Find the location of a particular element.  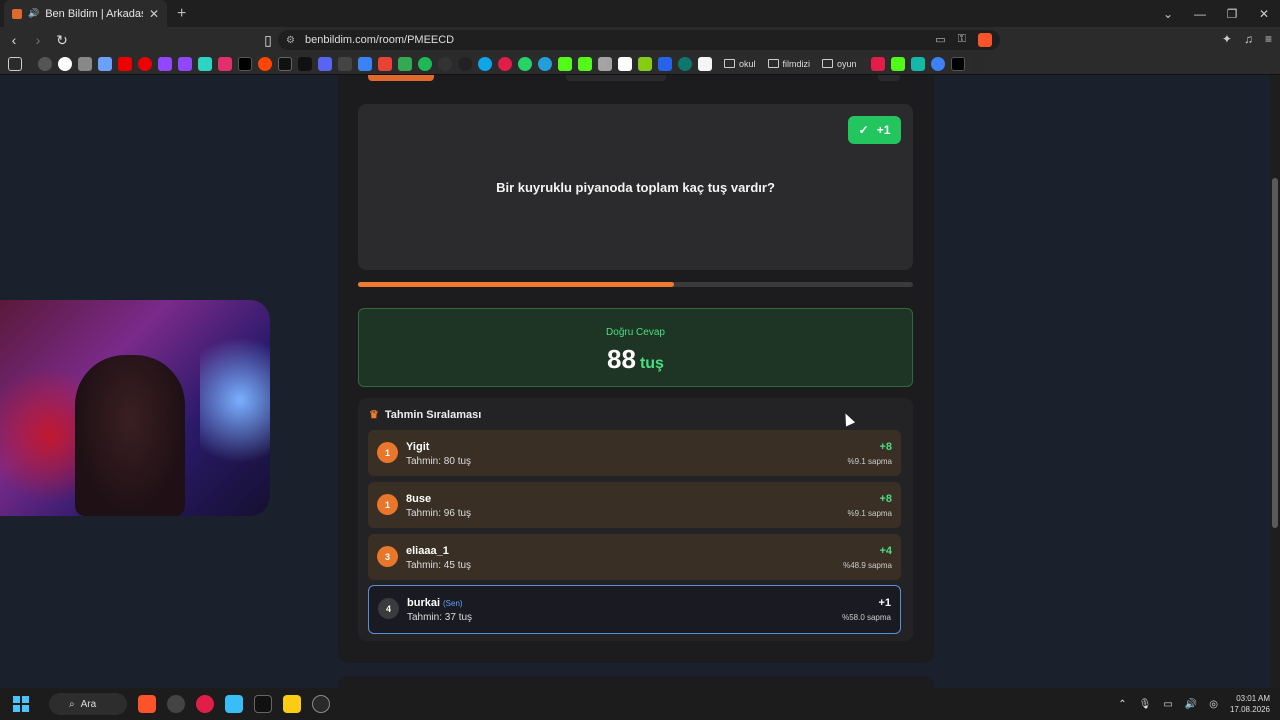

obs-icon is located at coordinates (176, 704).